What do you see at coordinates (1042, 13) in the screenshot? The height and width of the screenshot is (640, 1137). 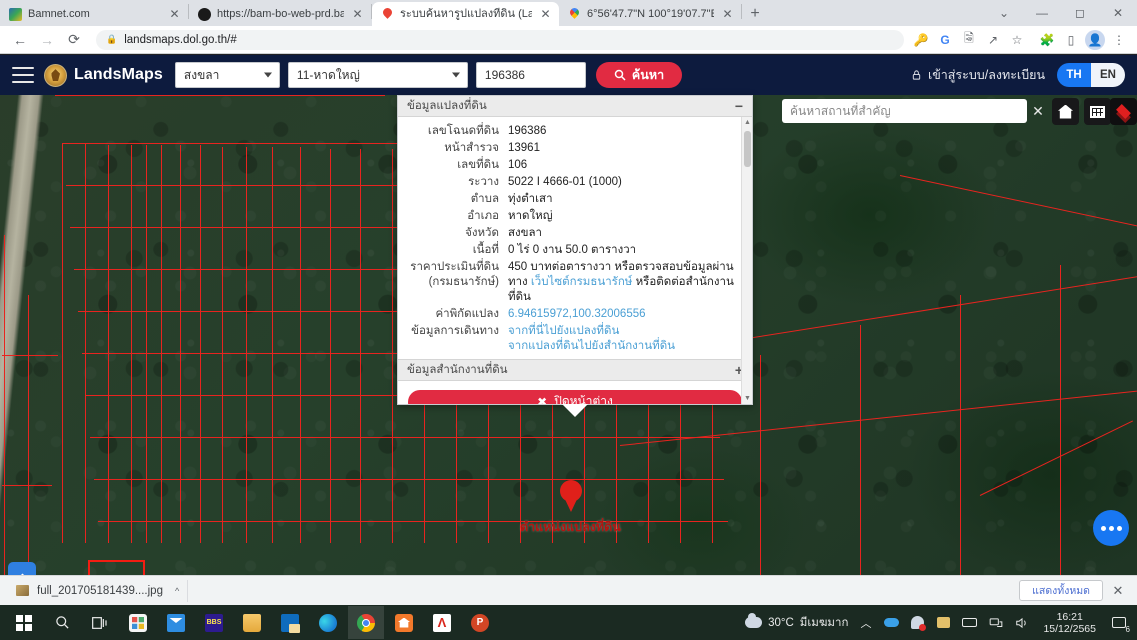 I see `minimize-button: —` at bounding box center [1042, 13].